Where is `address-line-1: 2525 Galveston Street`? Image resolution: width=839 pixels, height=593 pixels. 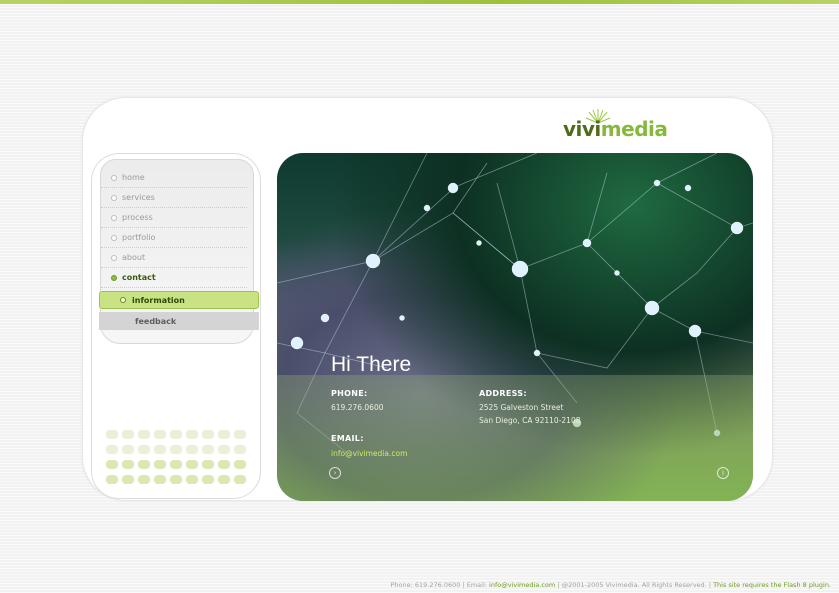
address-line-1: 2525 Galveston Street is located at coordinates (521, 407).